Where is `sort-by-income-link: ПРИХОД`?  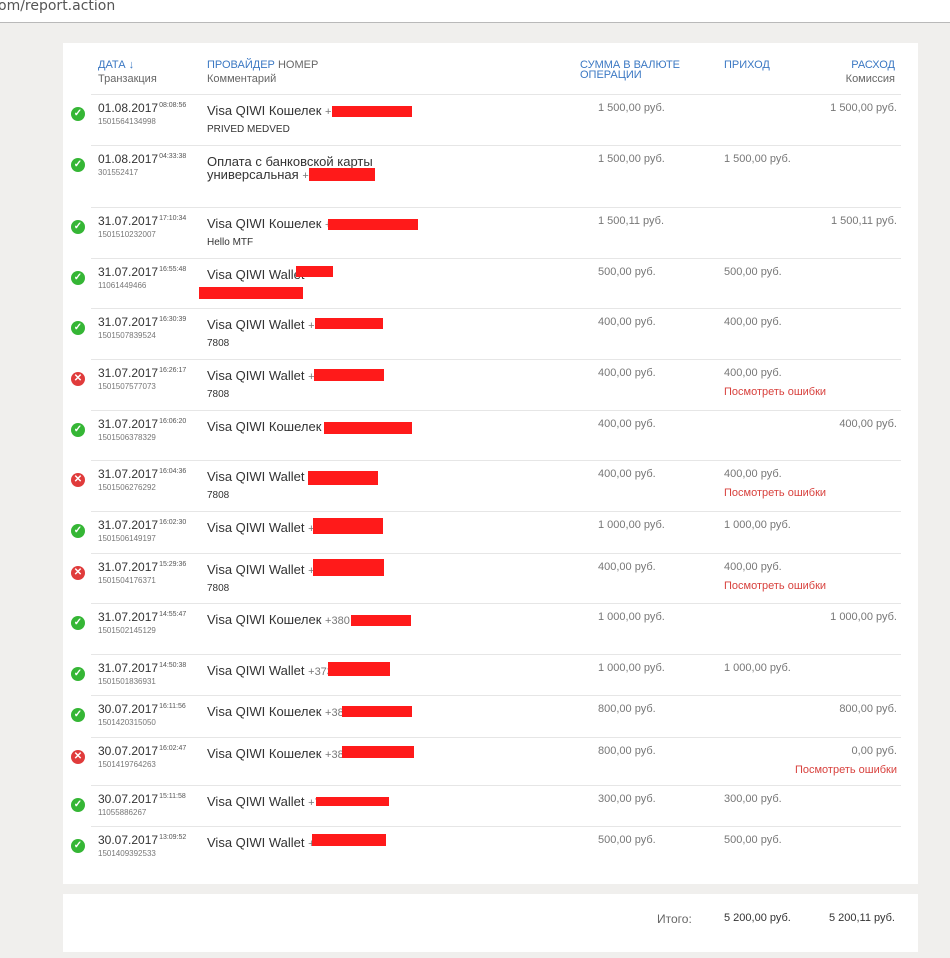 sort-by-income-link: ПРИХОД is located at coordinates (747, 65).